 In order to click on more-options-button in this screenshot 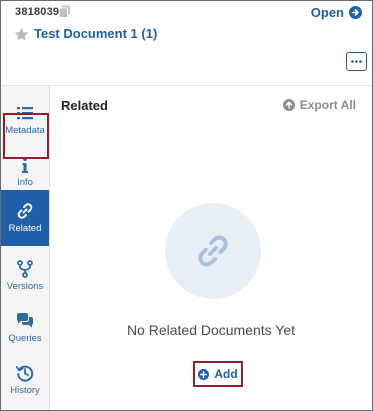, I will do `click(356, 61)`.